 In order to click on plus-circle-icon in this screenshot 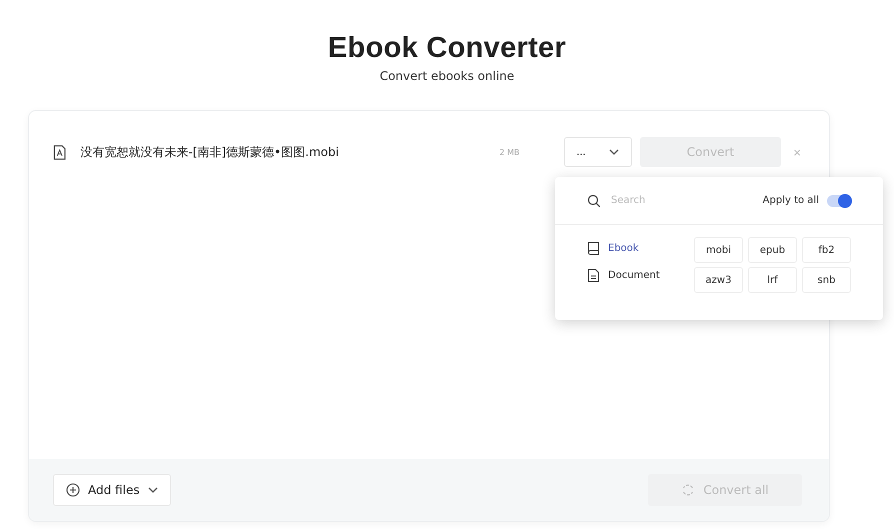, I will do `click(73, 490)`.